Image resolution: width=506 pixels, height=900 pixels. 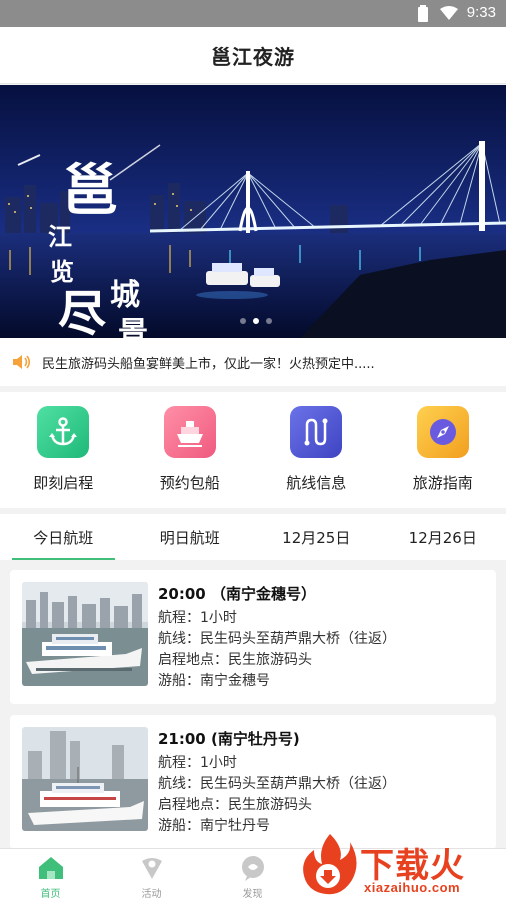 I want to click on sailing-title: 21:00 (南宁牡丹号), so click(x=229, y=739).